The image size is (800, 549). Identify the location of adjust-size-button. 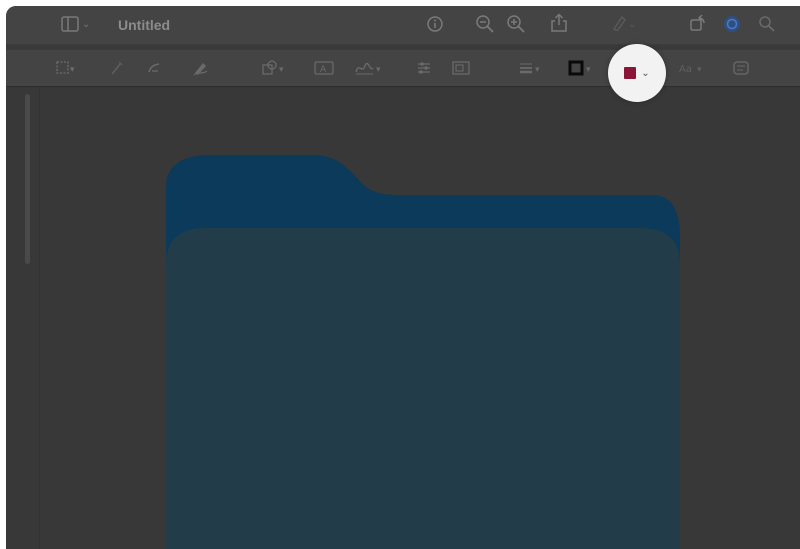
(461, 68).